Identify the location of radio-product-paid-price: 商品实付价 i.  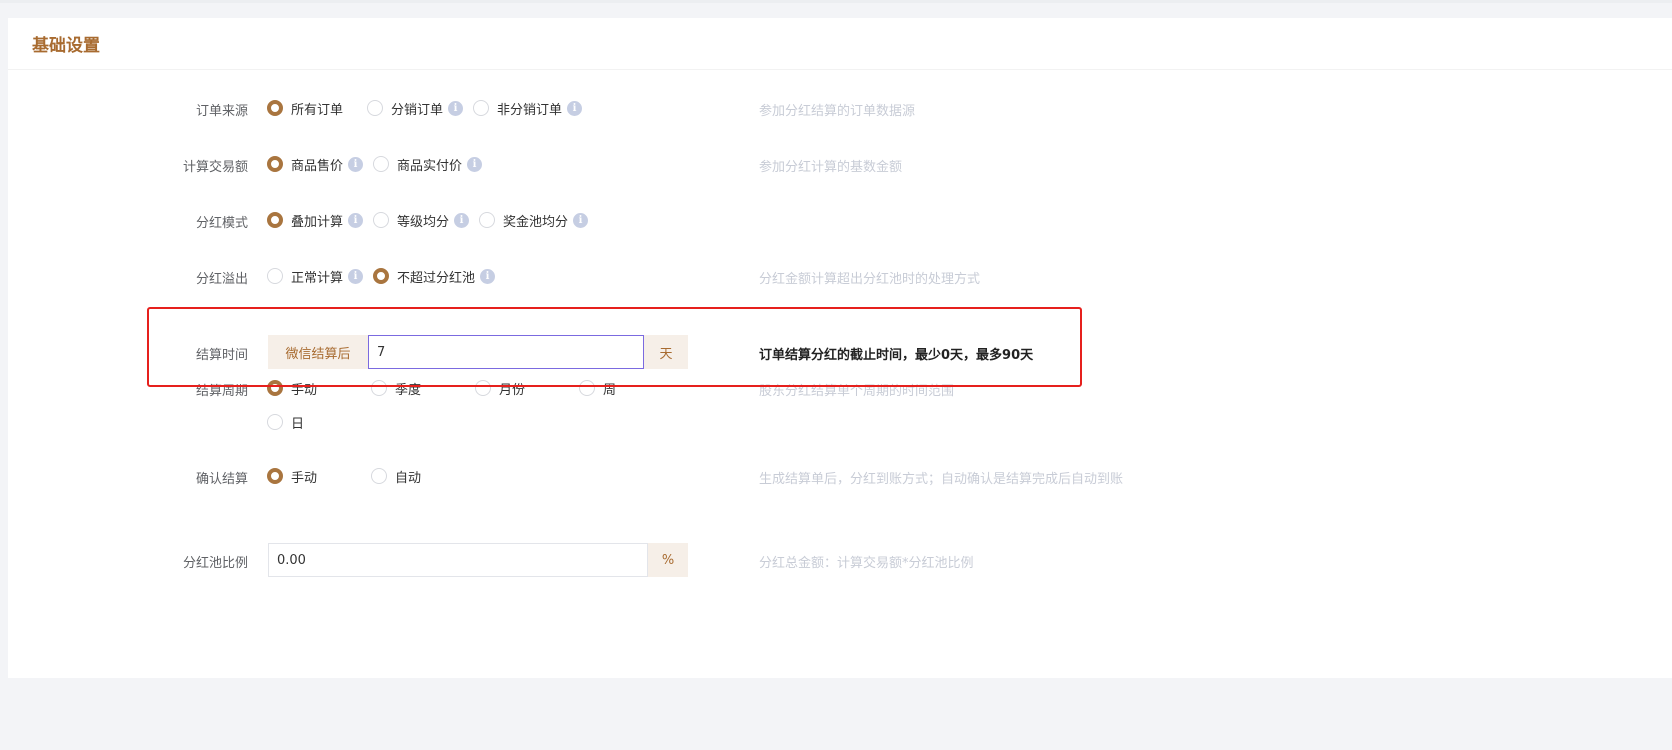
(428, 164).